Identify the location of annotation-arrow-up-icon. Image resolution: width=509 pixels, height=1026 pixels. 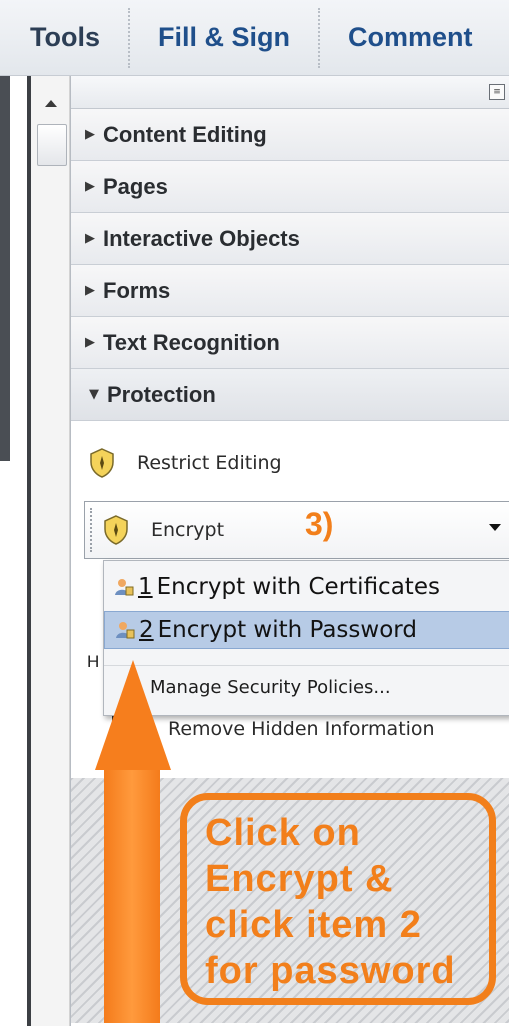
(133, 715).